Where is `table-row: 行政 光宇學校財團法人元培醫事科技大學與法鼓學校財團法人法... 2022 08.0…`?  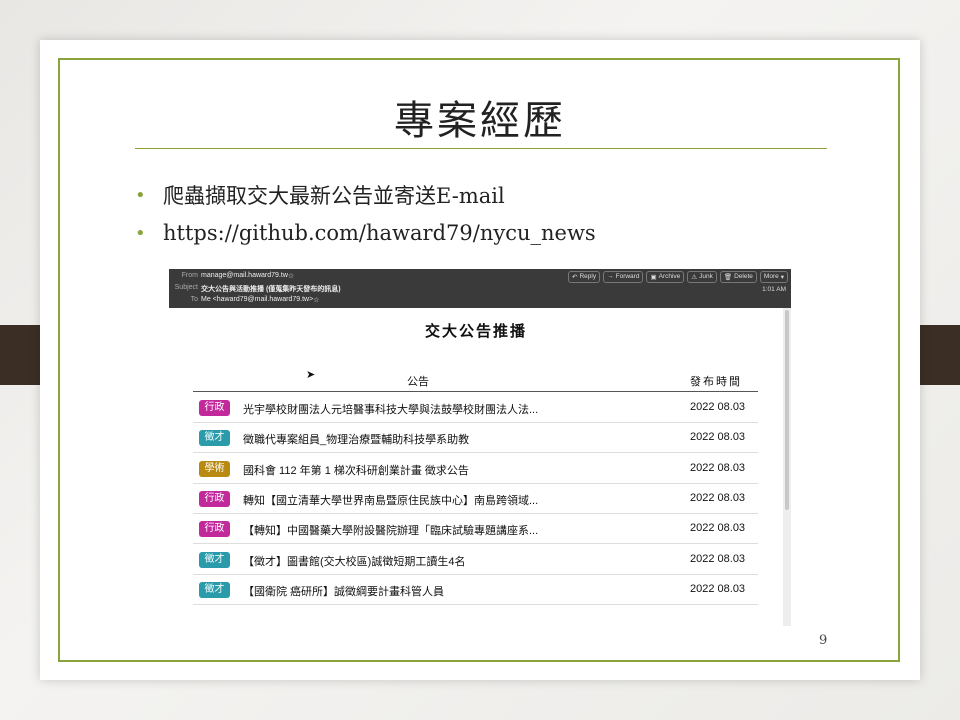
table-row: 行政 光宇學校財團法人元培醫事科技大學與法鼓學校財團法人法... 2022 08.0… is located at coordinates (475, 407).